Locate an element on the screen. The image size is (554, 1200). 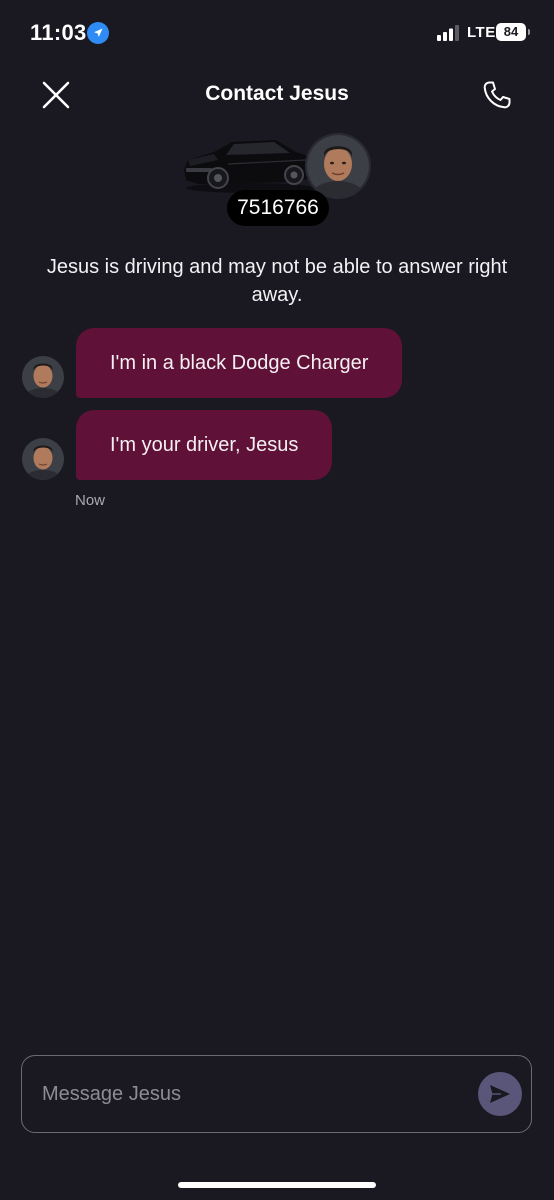
home-indicator is located at coordinates (277, 1185).